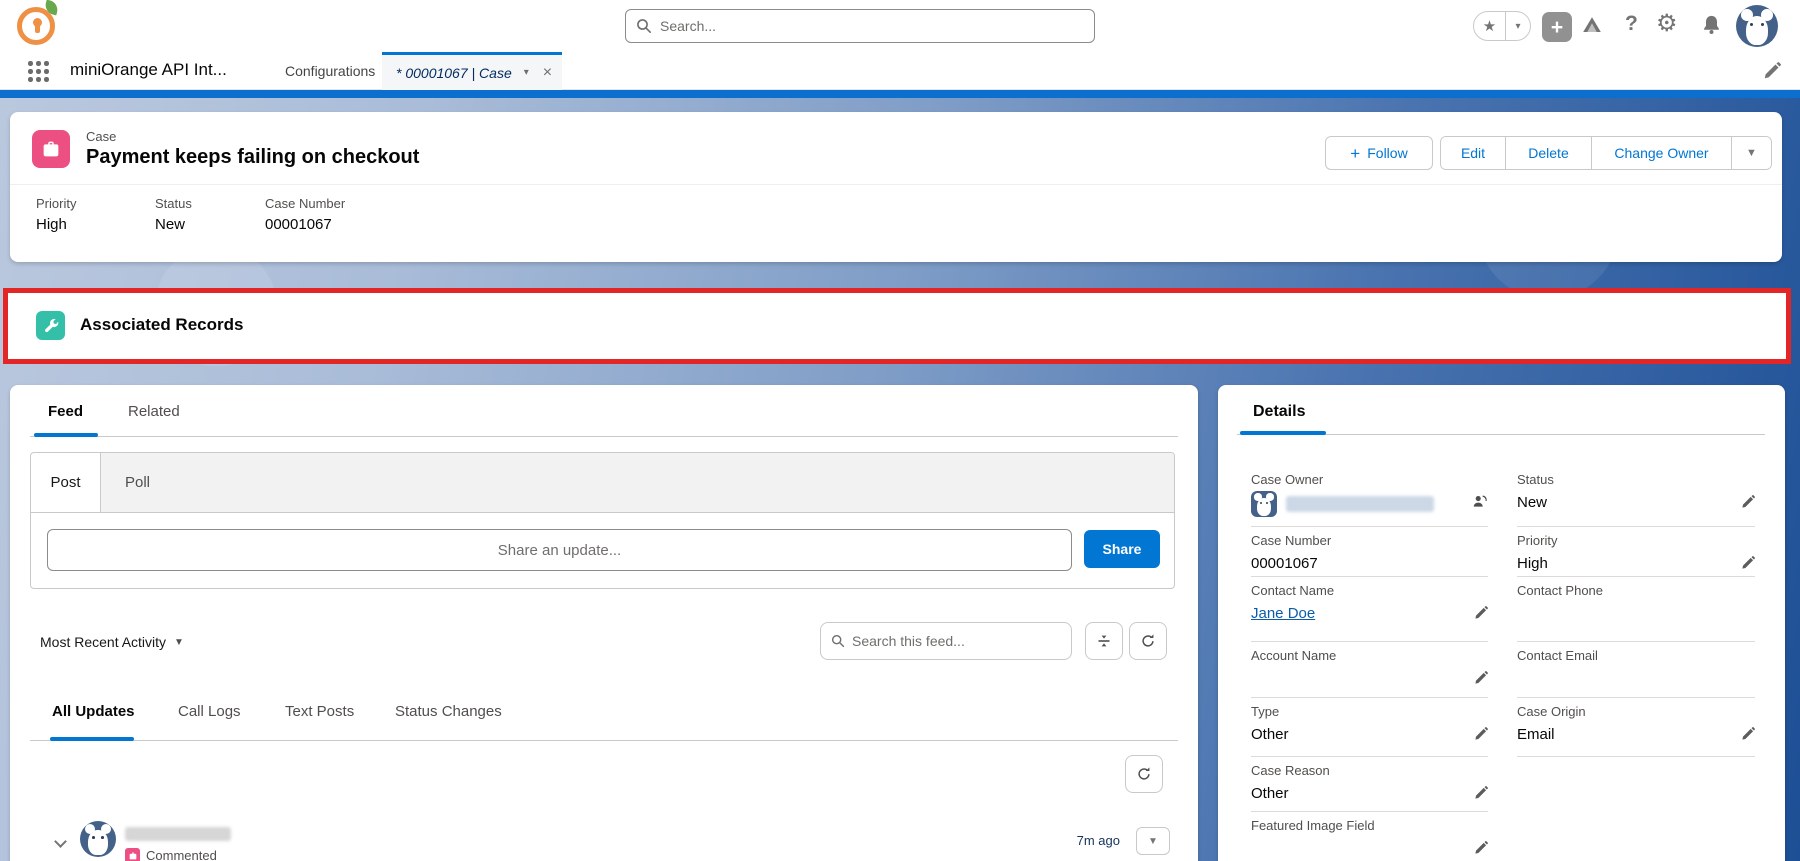 The width and height of the screenshot is (1800, 861). What do you see at coordinates (1557, 655) in the screenshot?
I see `field-label: Contact Email` at bounding box center [1557, 655].